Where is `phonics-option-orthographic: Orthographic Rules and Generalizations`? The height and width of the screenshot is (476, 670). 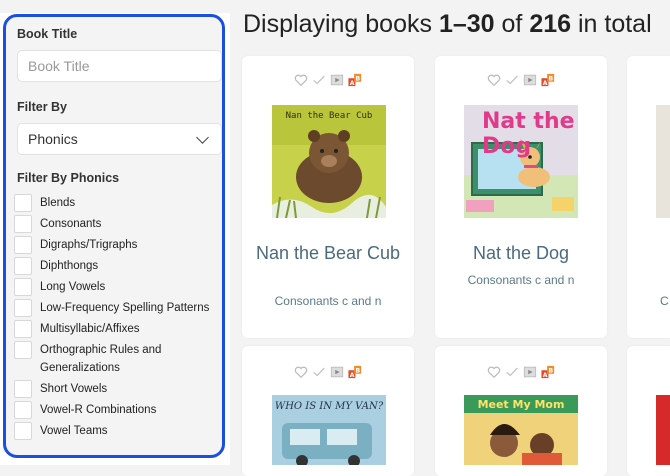
phonics-option-orthographic: Orthographic Rules and Generalizations is located at coordinates (120, 359).